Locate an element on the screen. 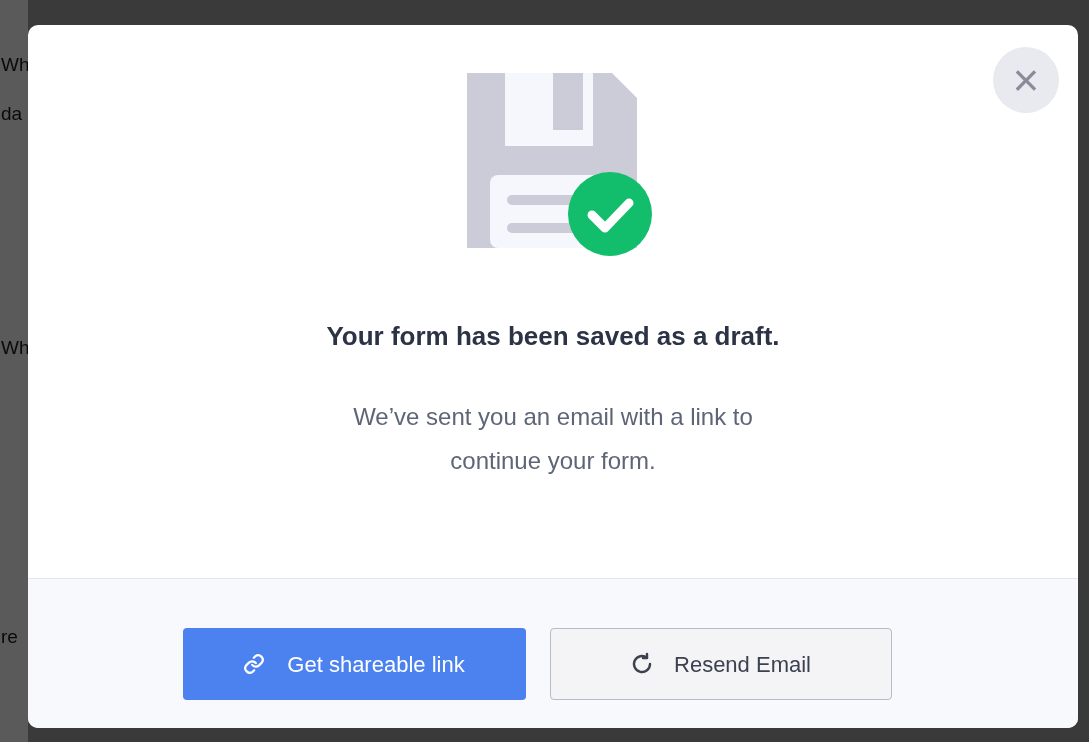 The height and width of the screenshot is (742, 1089). saved-floppy-disk-icon is located at coordinates (560, 165).